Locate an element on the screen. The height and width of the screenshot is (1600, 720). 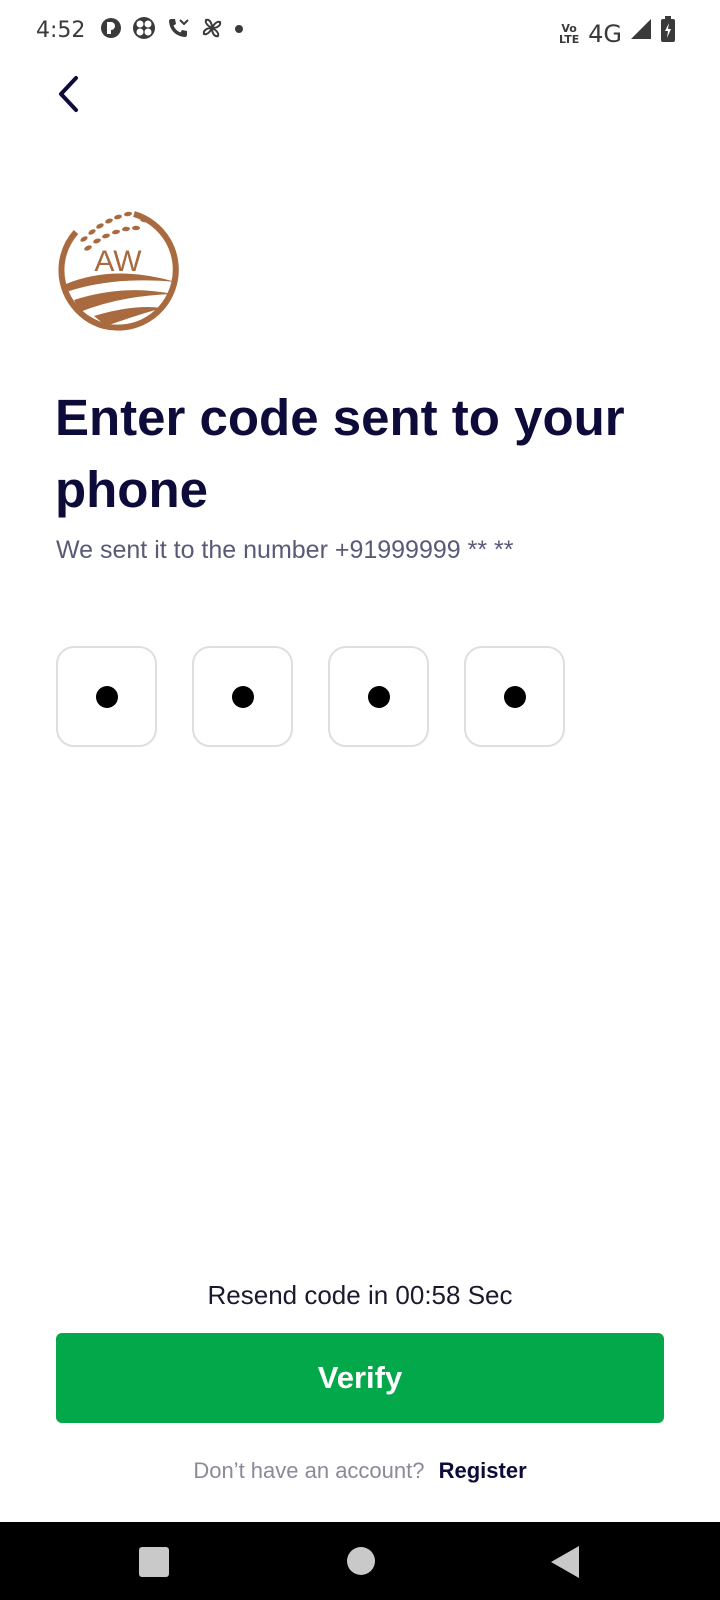
system-icons: Vo LTE 4G is located at coordinates (617, 33).